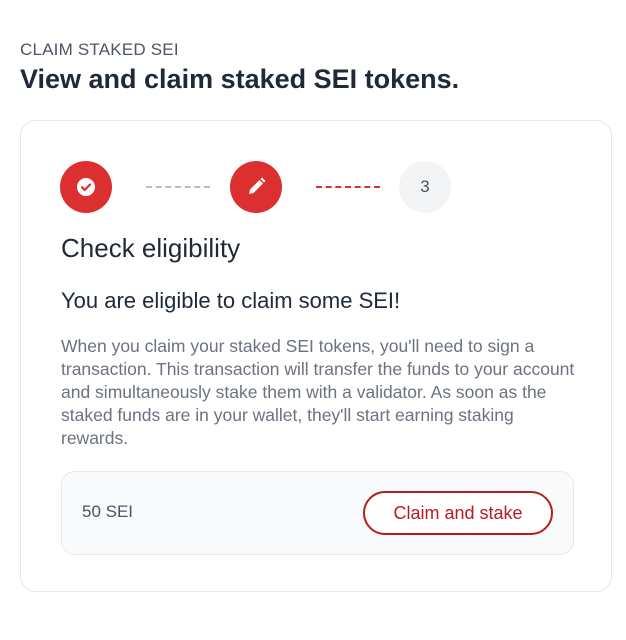 This screenshot has width=626, height=640. What do you see at coordinates (231, 300) in the screenshot?
I see `eligibility-message: You are eligible to claim some SEI!` at bounding box center [231, 300].